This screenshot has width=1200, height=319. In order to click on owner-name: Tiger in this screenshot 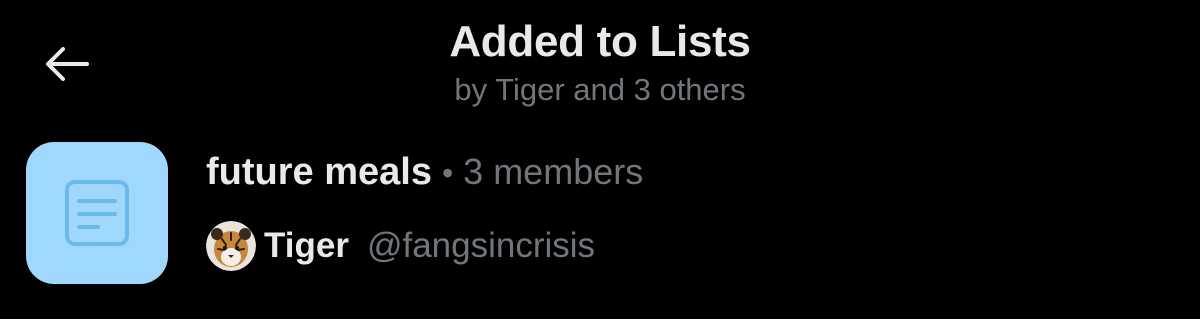, I will do `click(306, 246)`.